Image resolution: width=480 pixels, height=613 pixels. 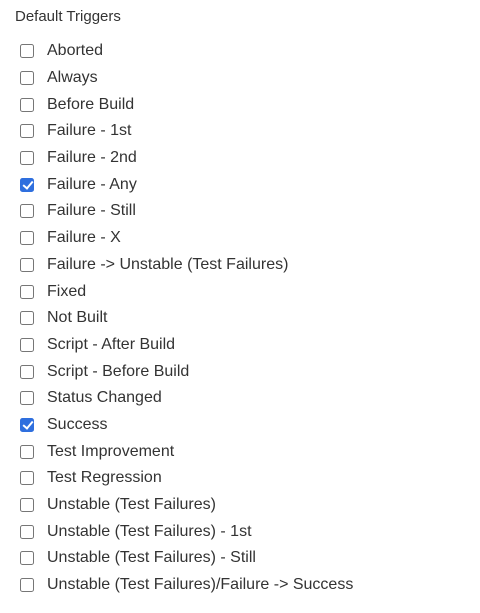 I want to click on checkbox-always, so click(x=27, y=78).